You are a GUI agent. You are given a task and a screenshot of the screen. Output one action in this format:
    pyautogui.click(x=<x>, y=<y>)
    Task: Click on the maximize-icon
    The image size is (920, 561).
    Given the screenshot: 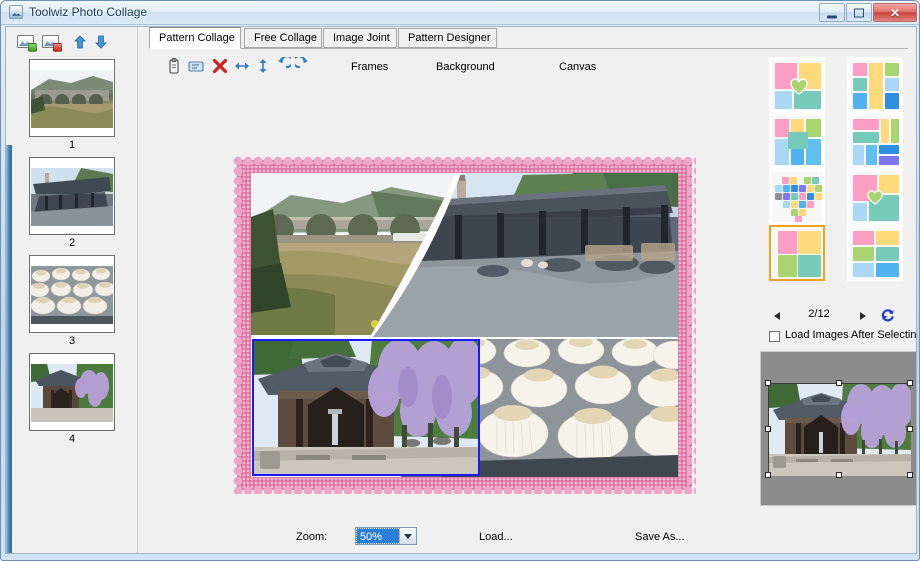 What is the action you would take?
    pyautogui.click(x=859, y=12)
    